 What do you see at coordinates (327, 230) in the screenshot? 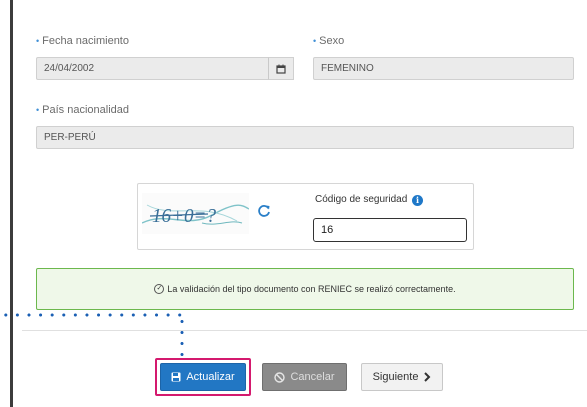
I see `security-code-value: 16` at bounding box center [327, 230].